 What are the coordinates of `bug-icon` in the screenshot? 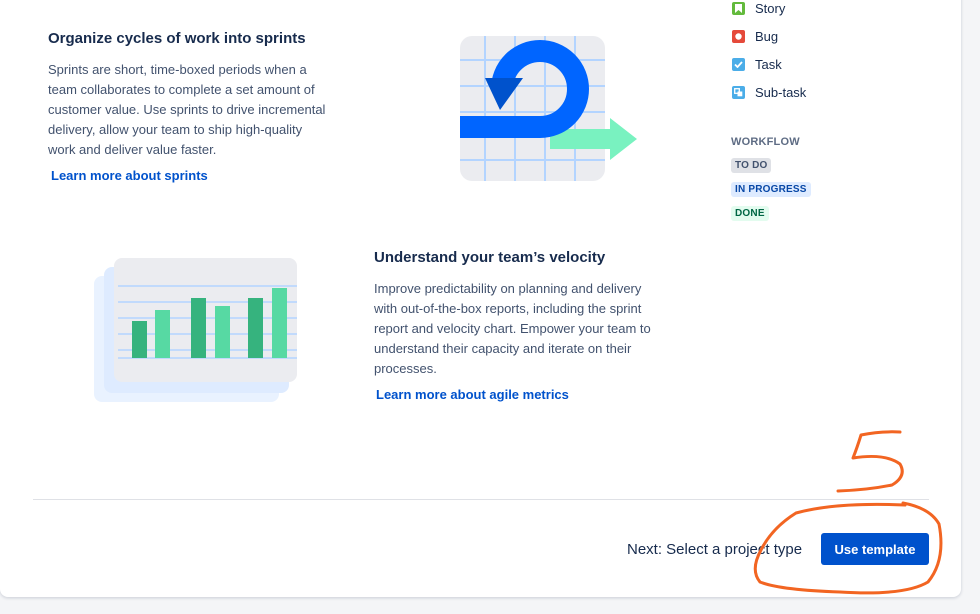 It's located at (738, 36).